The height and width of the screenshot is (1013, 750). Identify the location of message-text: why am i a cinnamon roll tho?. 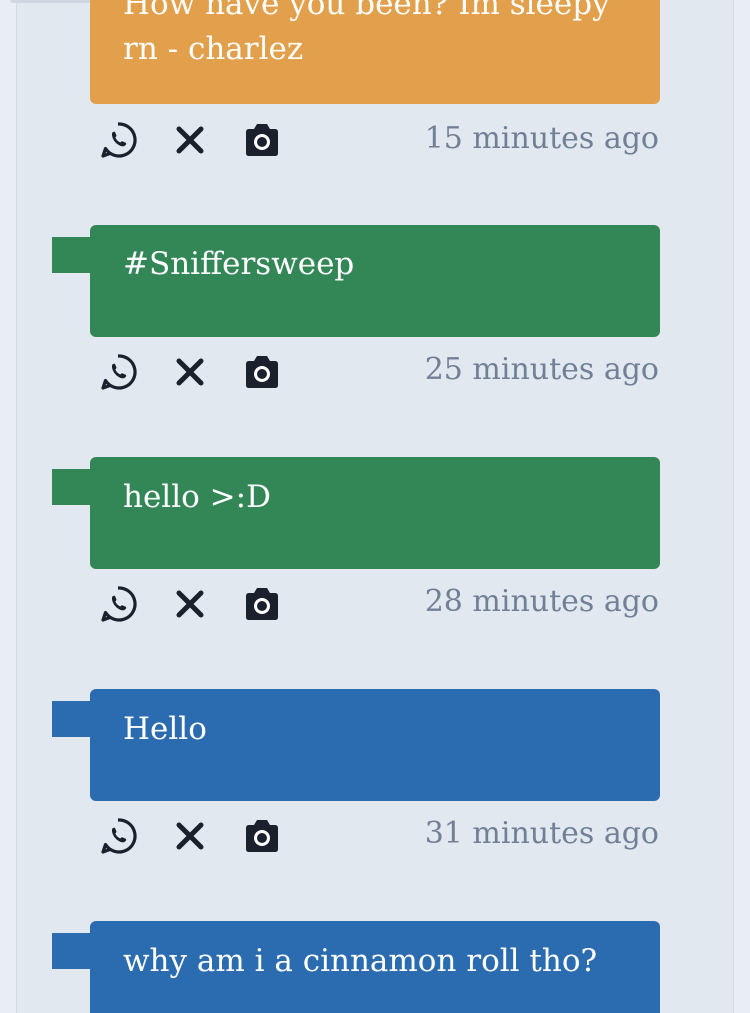
(360, 961).